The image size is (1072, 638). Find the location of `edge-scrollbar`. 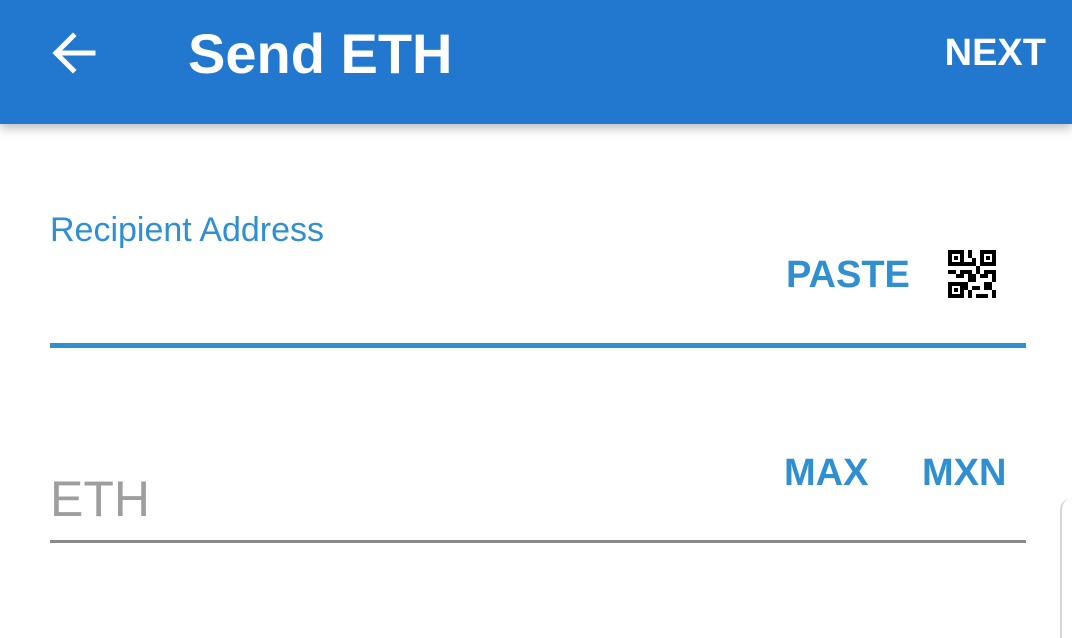

edge-scrollbar is located at coordinates (1066, 568).